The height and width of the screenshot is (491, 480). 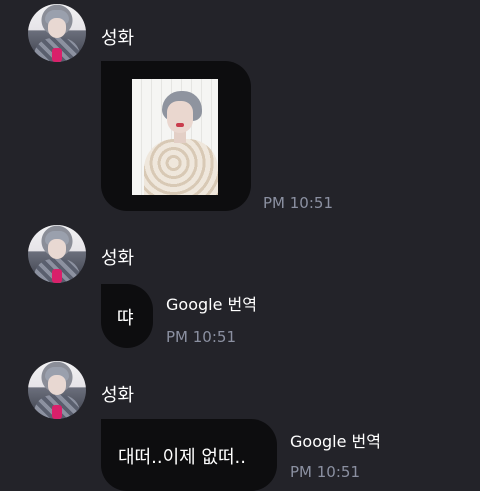 I want to click on message-text: 땨, so click(x=125, y=318).